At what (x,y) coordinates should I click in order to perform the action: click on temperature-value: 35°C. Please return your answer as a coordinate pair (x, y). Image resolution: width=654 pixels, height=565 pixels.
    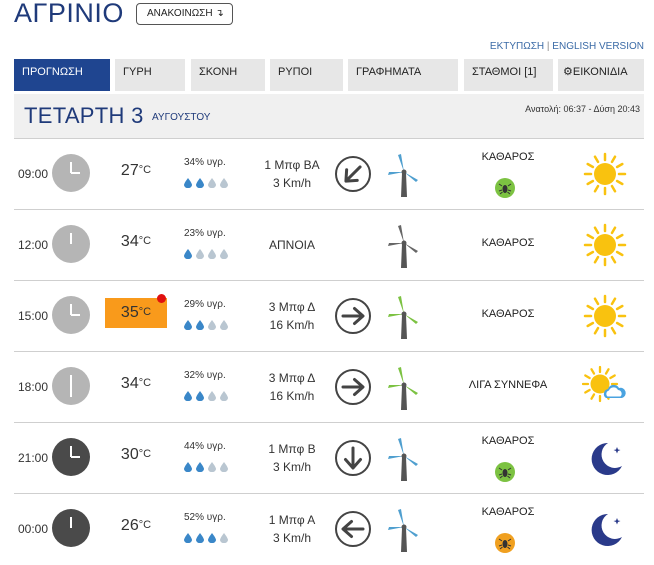
    Looking at the image, I should click on (136, 312).